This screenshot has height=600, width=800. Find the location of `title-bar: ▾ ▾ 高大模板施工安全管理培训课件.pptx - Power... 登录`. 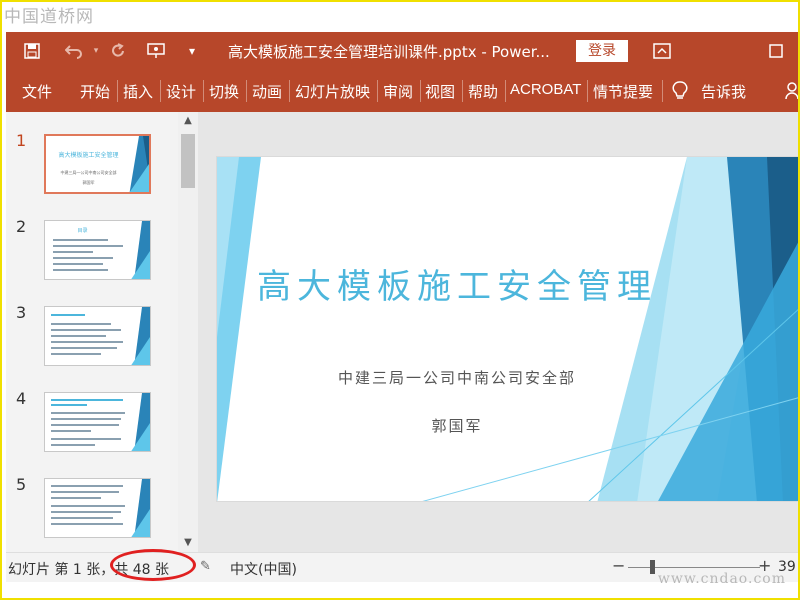

title-bar: ▾ ▾ 高大模板施工安全管理培训课件.pptx - Power... 登录 is located at coordinates (403, 51).